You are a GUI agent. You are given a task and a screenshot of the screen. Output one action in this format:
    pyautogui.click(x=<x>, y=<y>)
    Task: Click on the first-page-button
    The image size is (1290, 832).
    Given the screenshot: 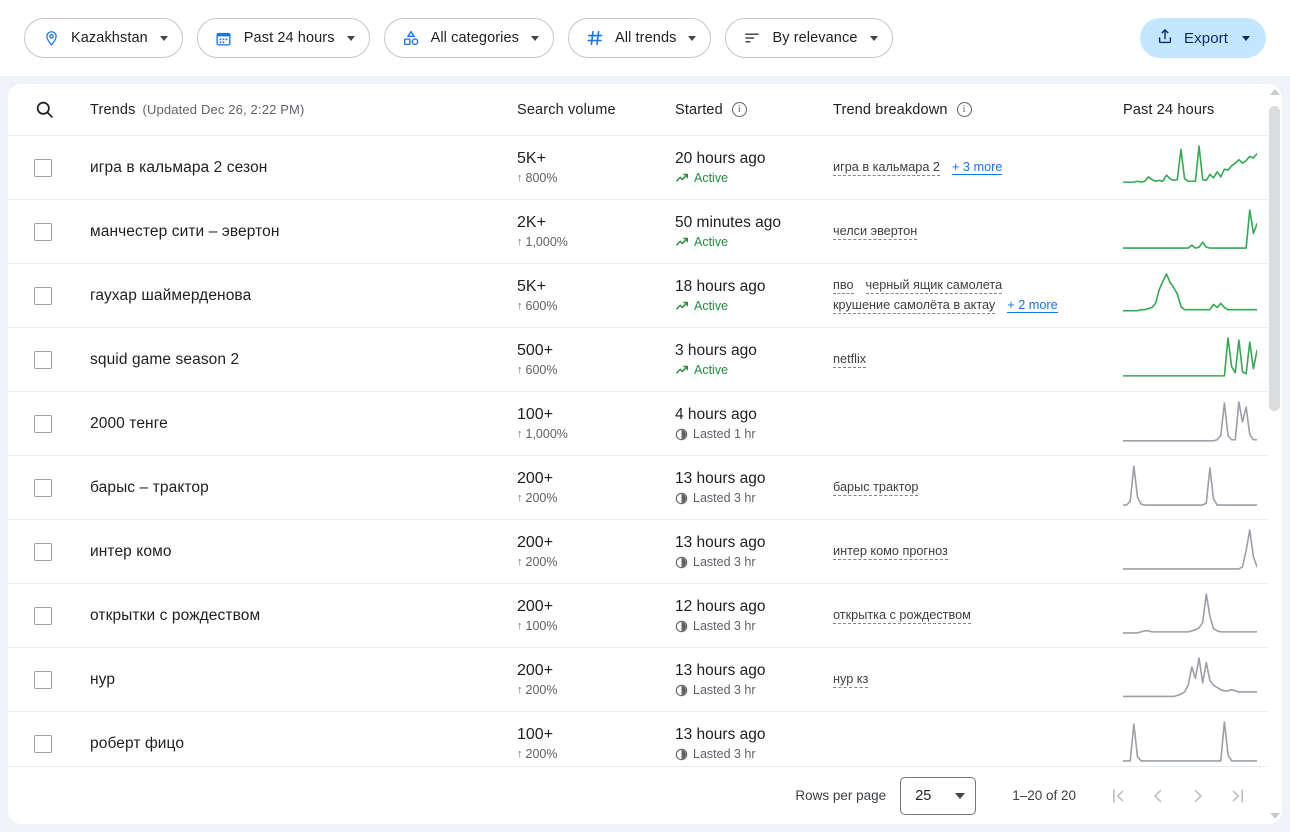 What is the action you would take?
    pyautogui.click(x=1118, y=796)
    